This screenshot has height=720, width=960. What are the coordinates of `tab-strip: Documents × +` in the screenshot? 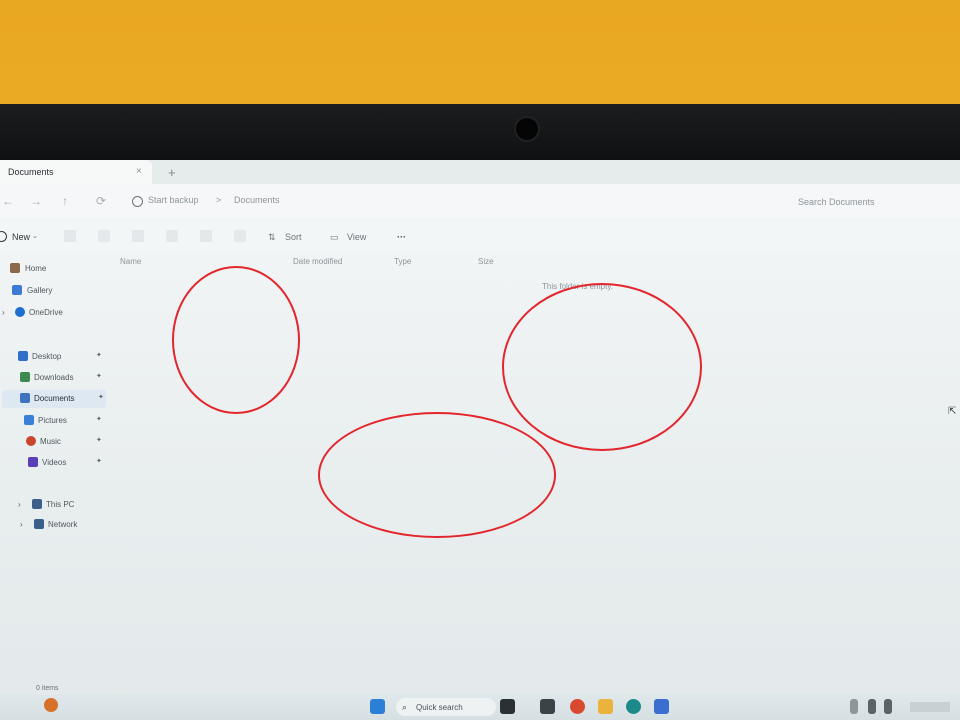 It's located at (480, 172).